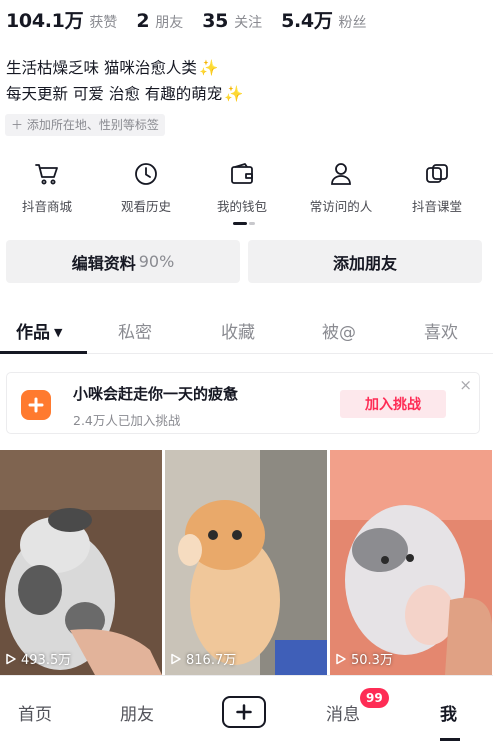 The width and height of the screenshot is (493, 753). What do you see at coordinates (341, 206) in the screenshot?
I see `tool-frequent-visitors-label: 常访问的人` at bounding box center [341, 206].